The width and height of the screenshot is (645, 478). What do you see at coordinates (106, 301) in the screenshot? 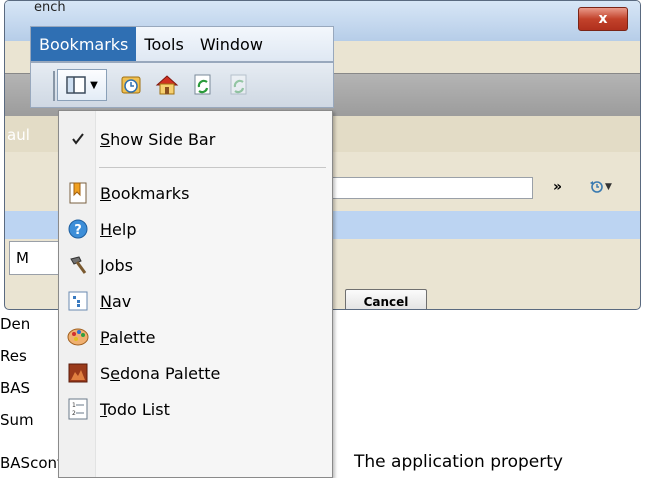
I see `mnemonic-letter: N` at bounding box center [106, 301].